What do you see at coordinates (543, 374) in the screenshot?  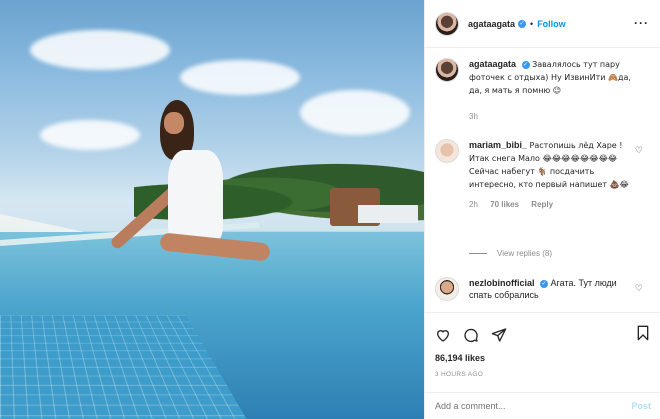 I see `post-time: 3 HOURS AGO` at bounding box center [543, 374].